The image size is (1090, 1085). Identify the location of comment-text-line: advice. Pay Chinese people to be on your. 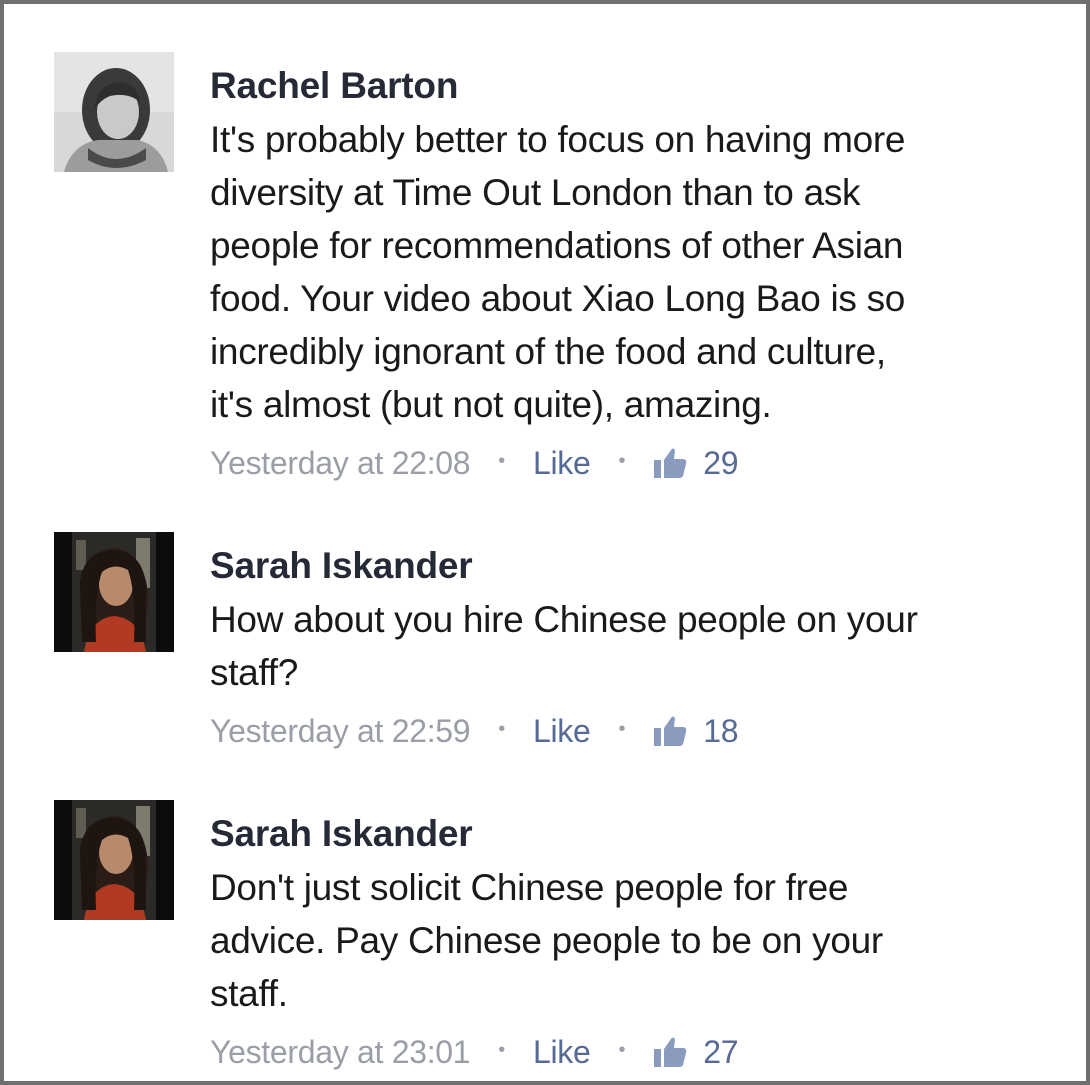
(546, 940).